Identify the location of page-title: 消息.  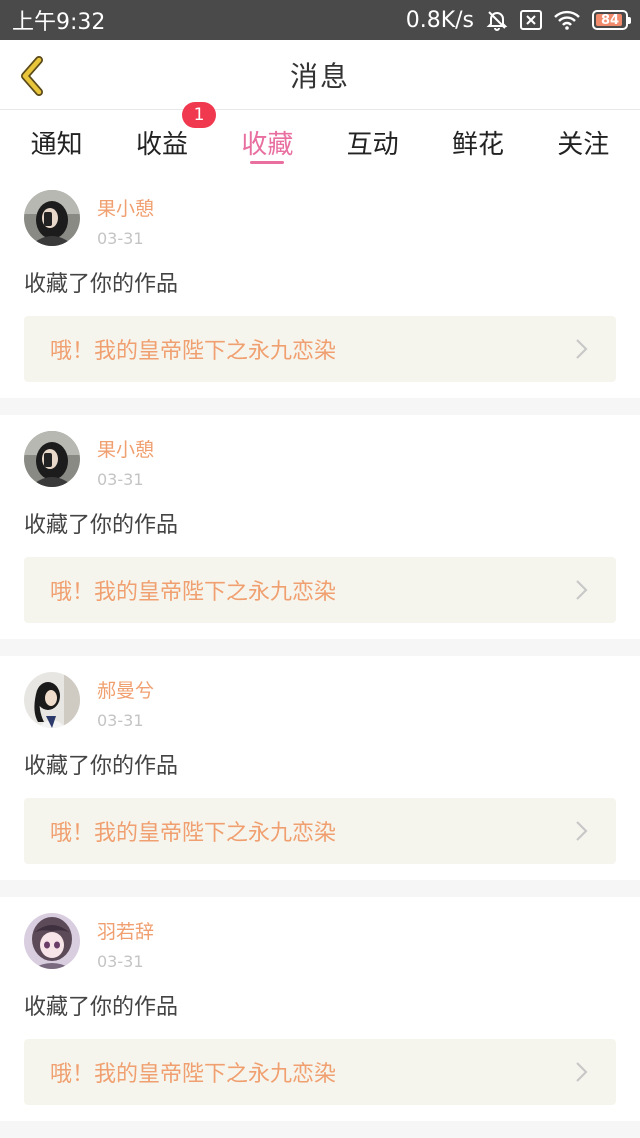
(319, 76).